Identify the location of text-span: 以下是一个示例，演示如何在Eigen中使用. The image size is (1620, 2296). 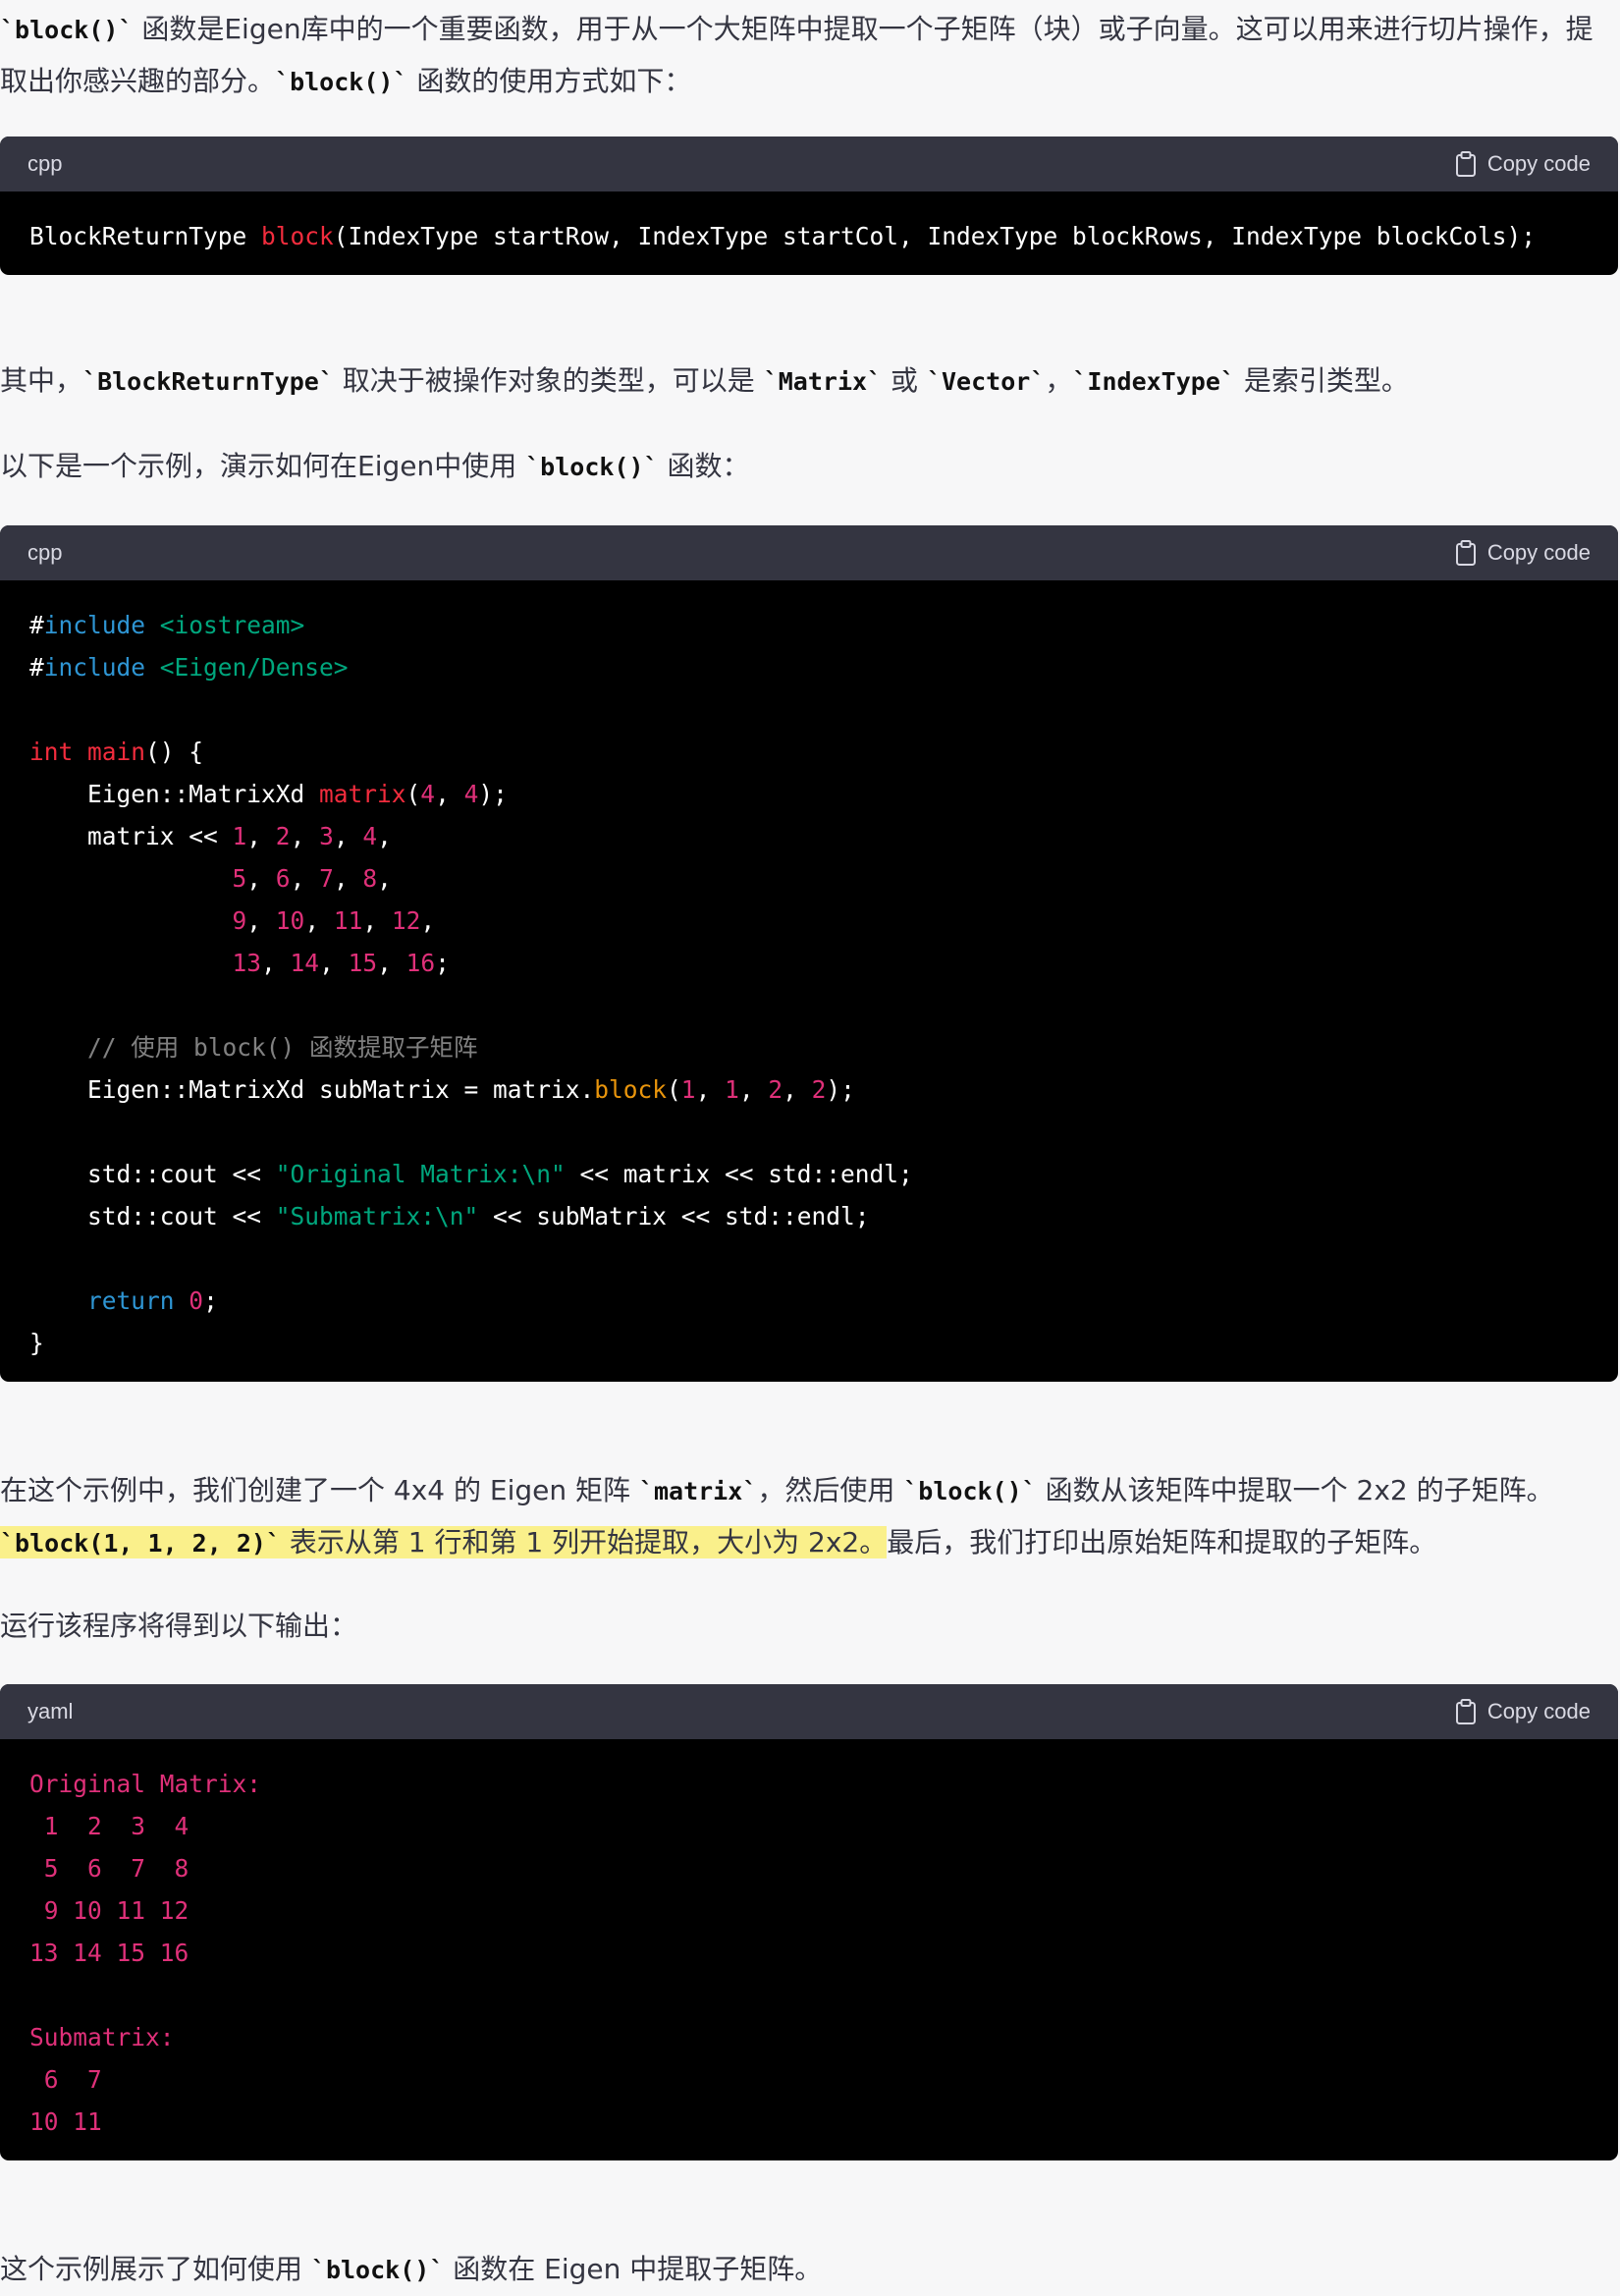
(263, 466).